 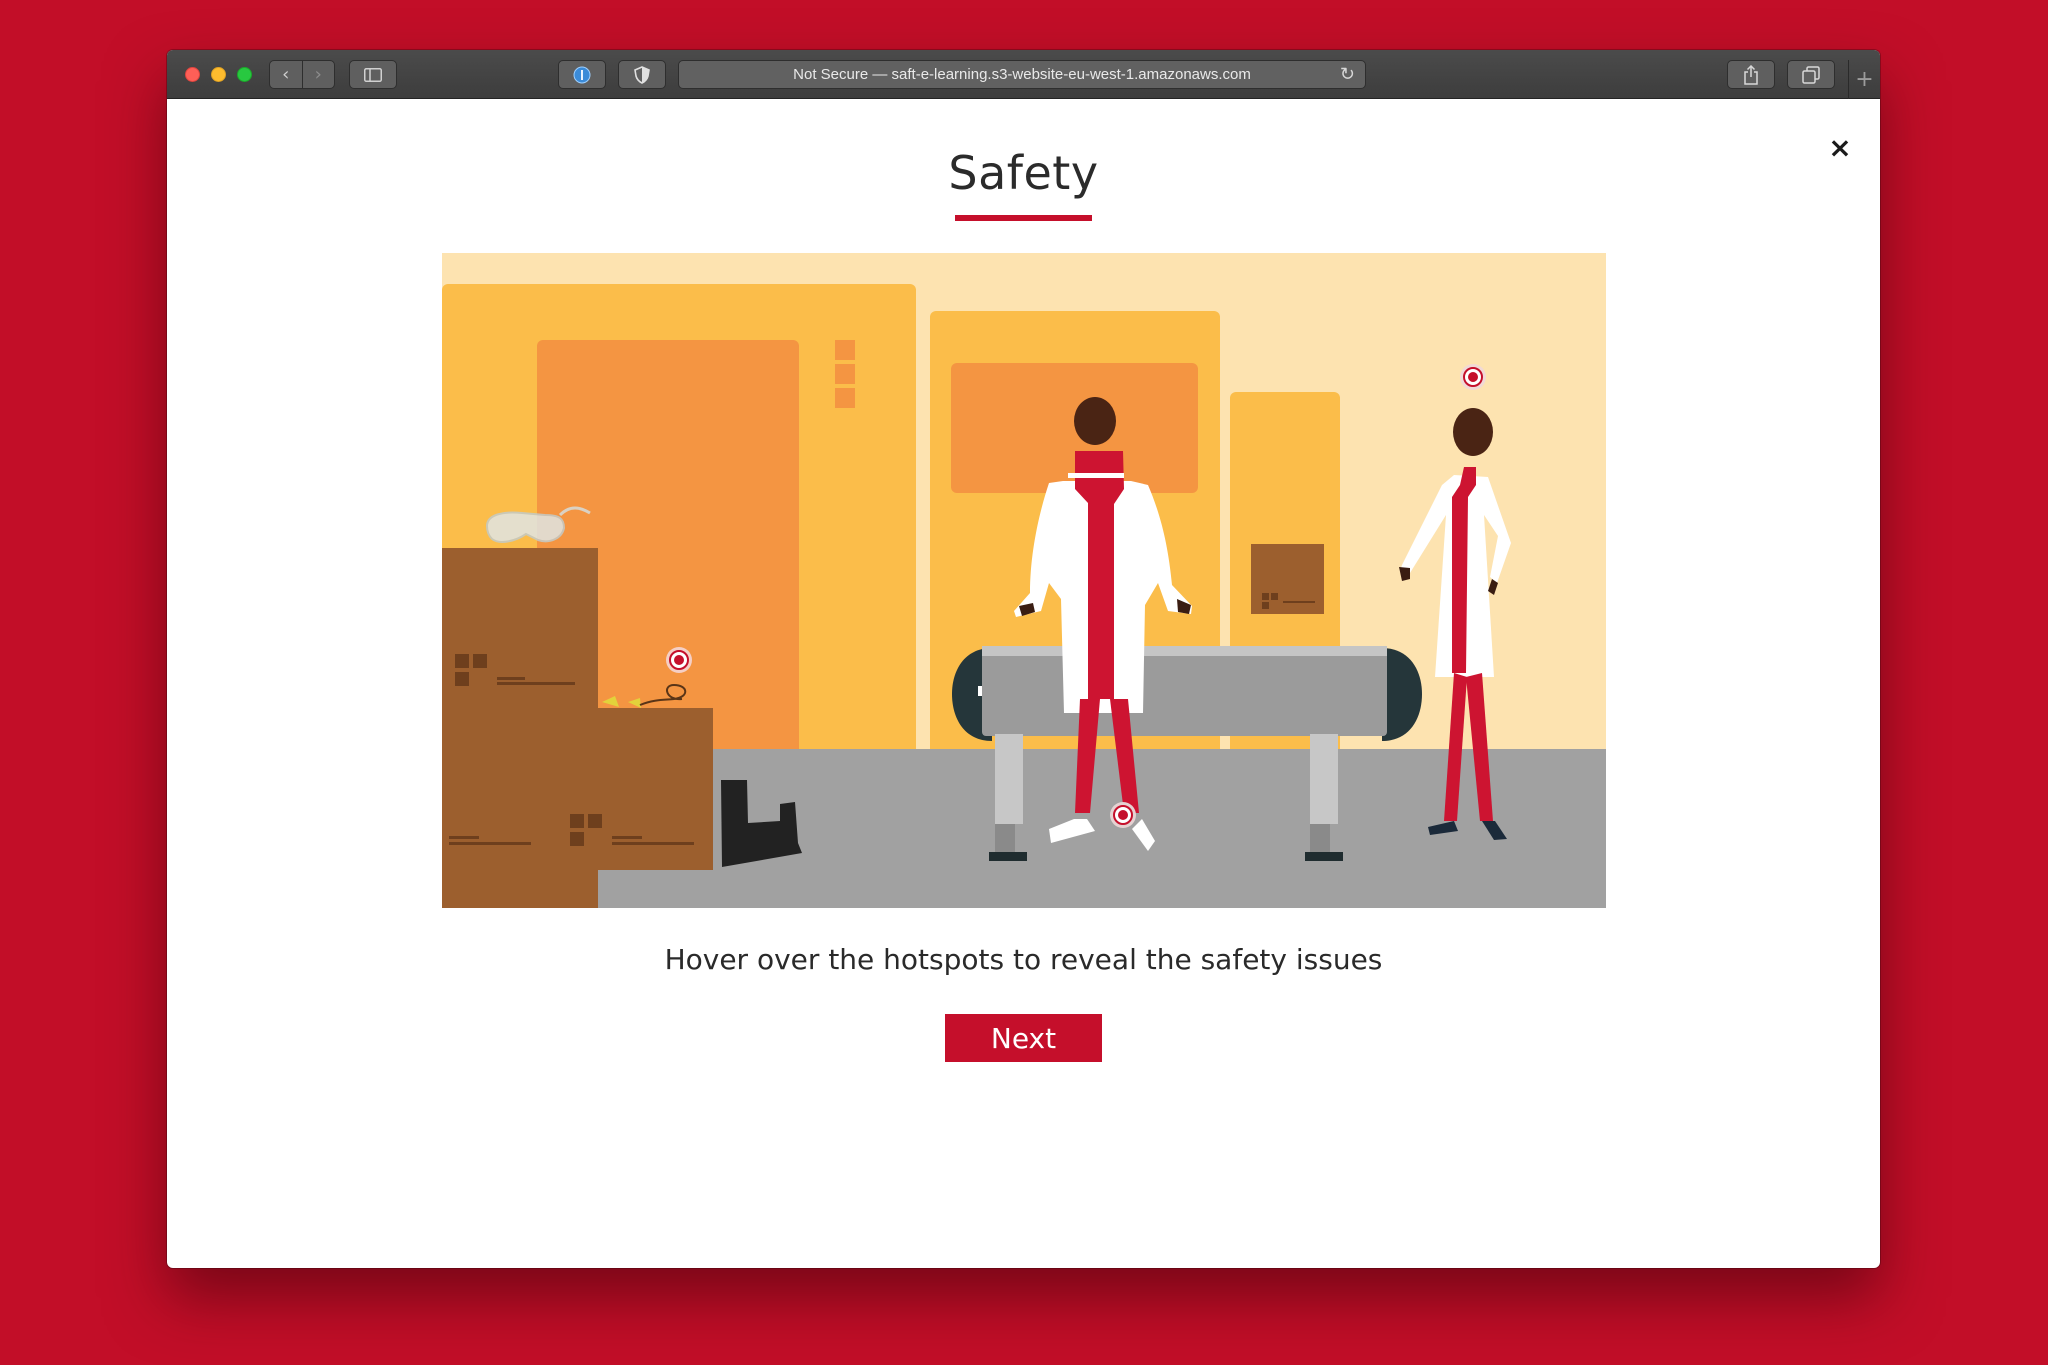 I want to click on sidebar-icon, so click(x=373, y=74).